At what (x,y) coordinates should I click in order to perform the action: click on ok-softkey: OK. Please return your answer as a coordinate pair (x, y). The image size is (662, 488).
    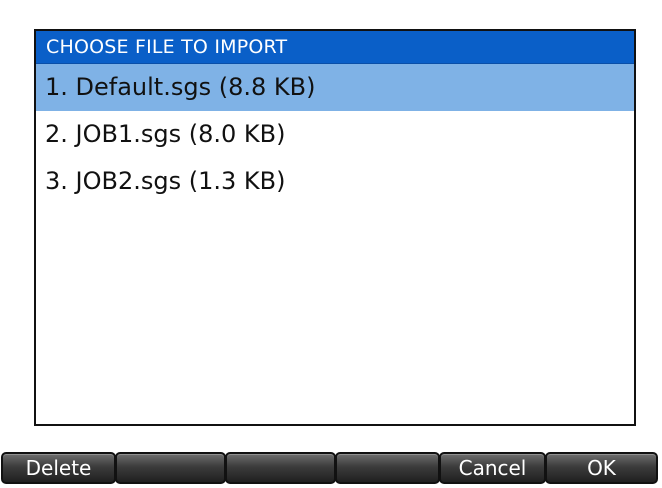
    Looking at the image, I should click on (601, 468).